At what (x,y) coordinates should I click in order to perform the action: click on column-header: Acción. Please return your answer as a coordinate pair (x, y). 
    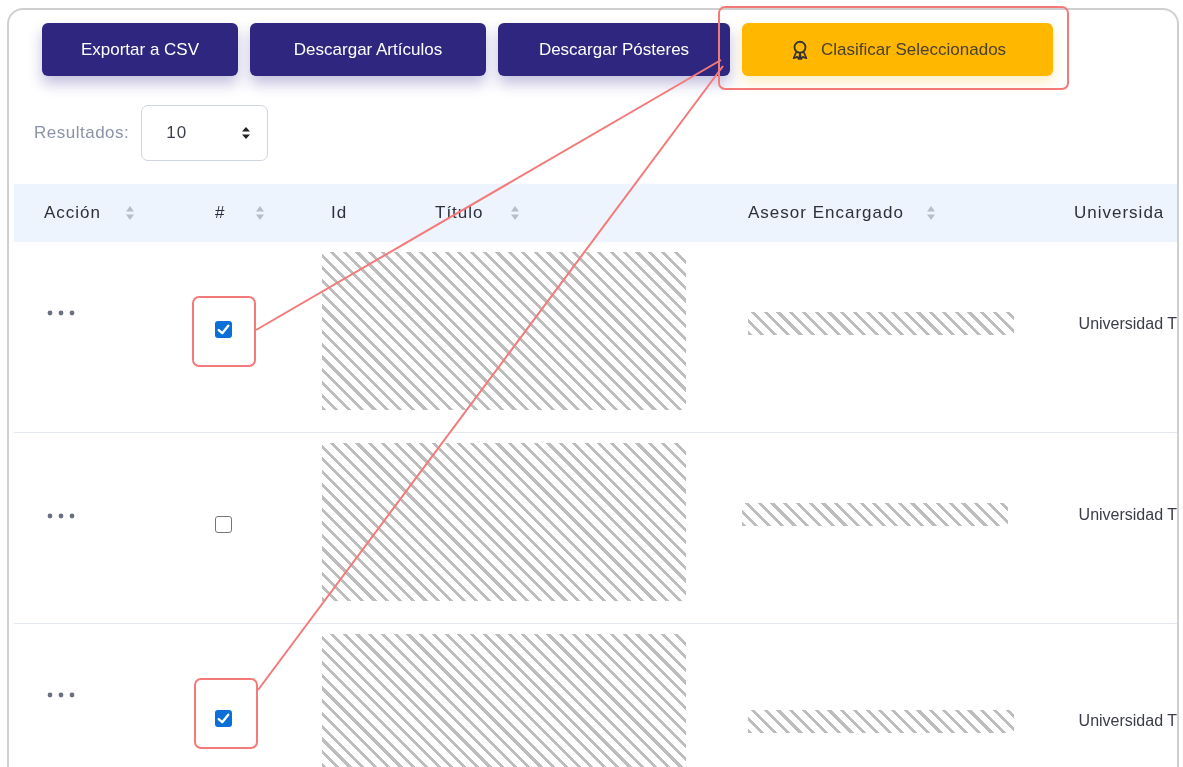
    Looking at the image, I should click on (102, 213).